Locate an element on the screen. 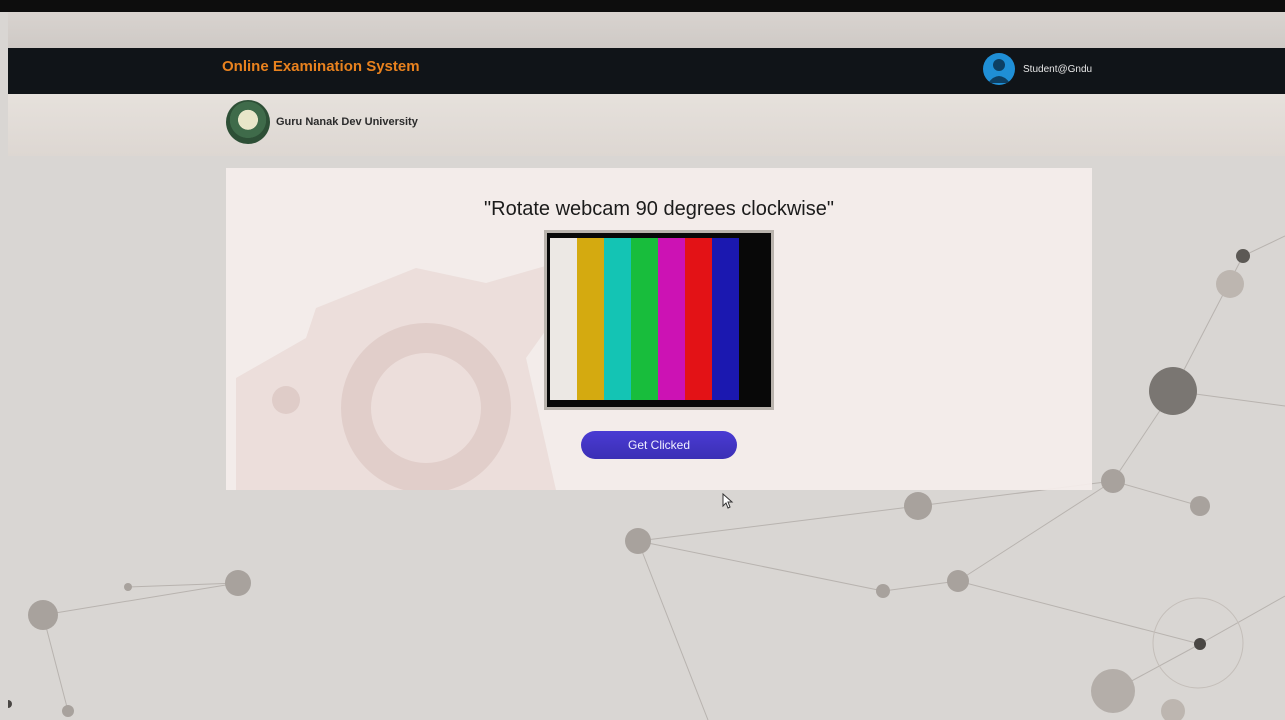  webcam-preview is located at coordinates (659, 320).